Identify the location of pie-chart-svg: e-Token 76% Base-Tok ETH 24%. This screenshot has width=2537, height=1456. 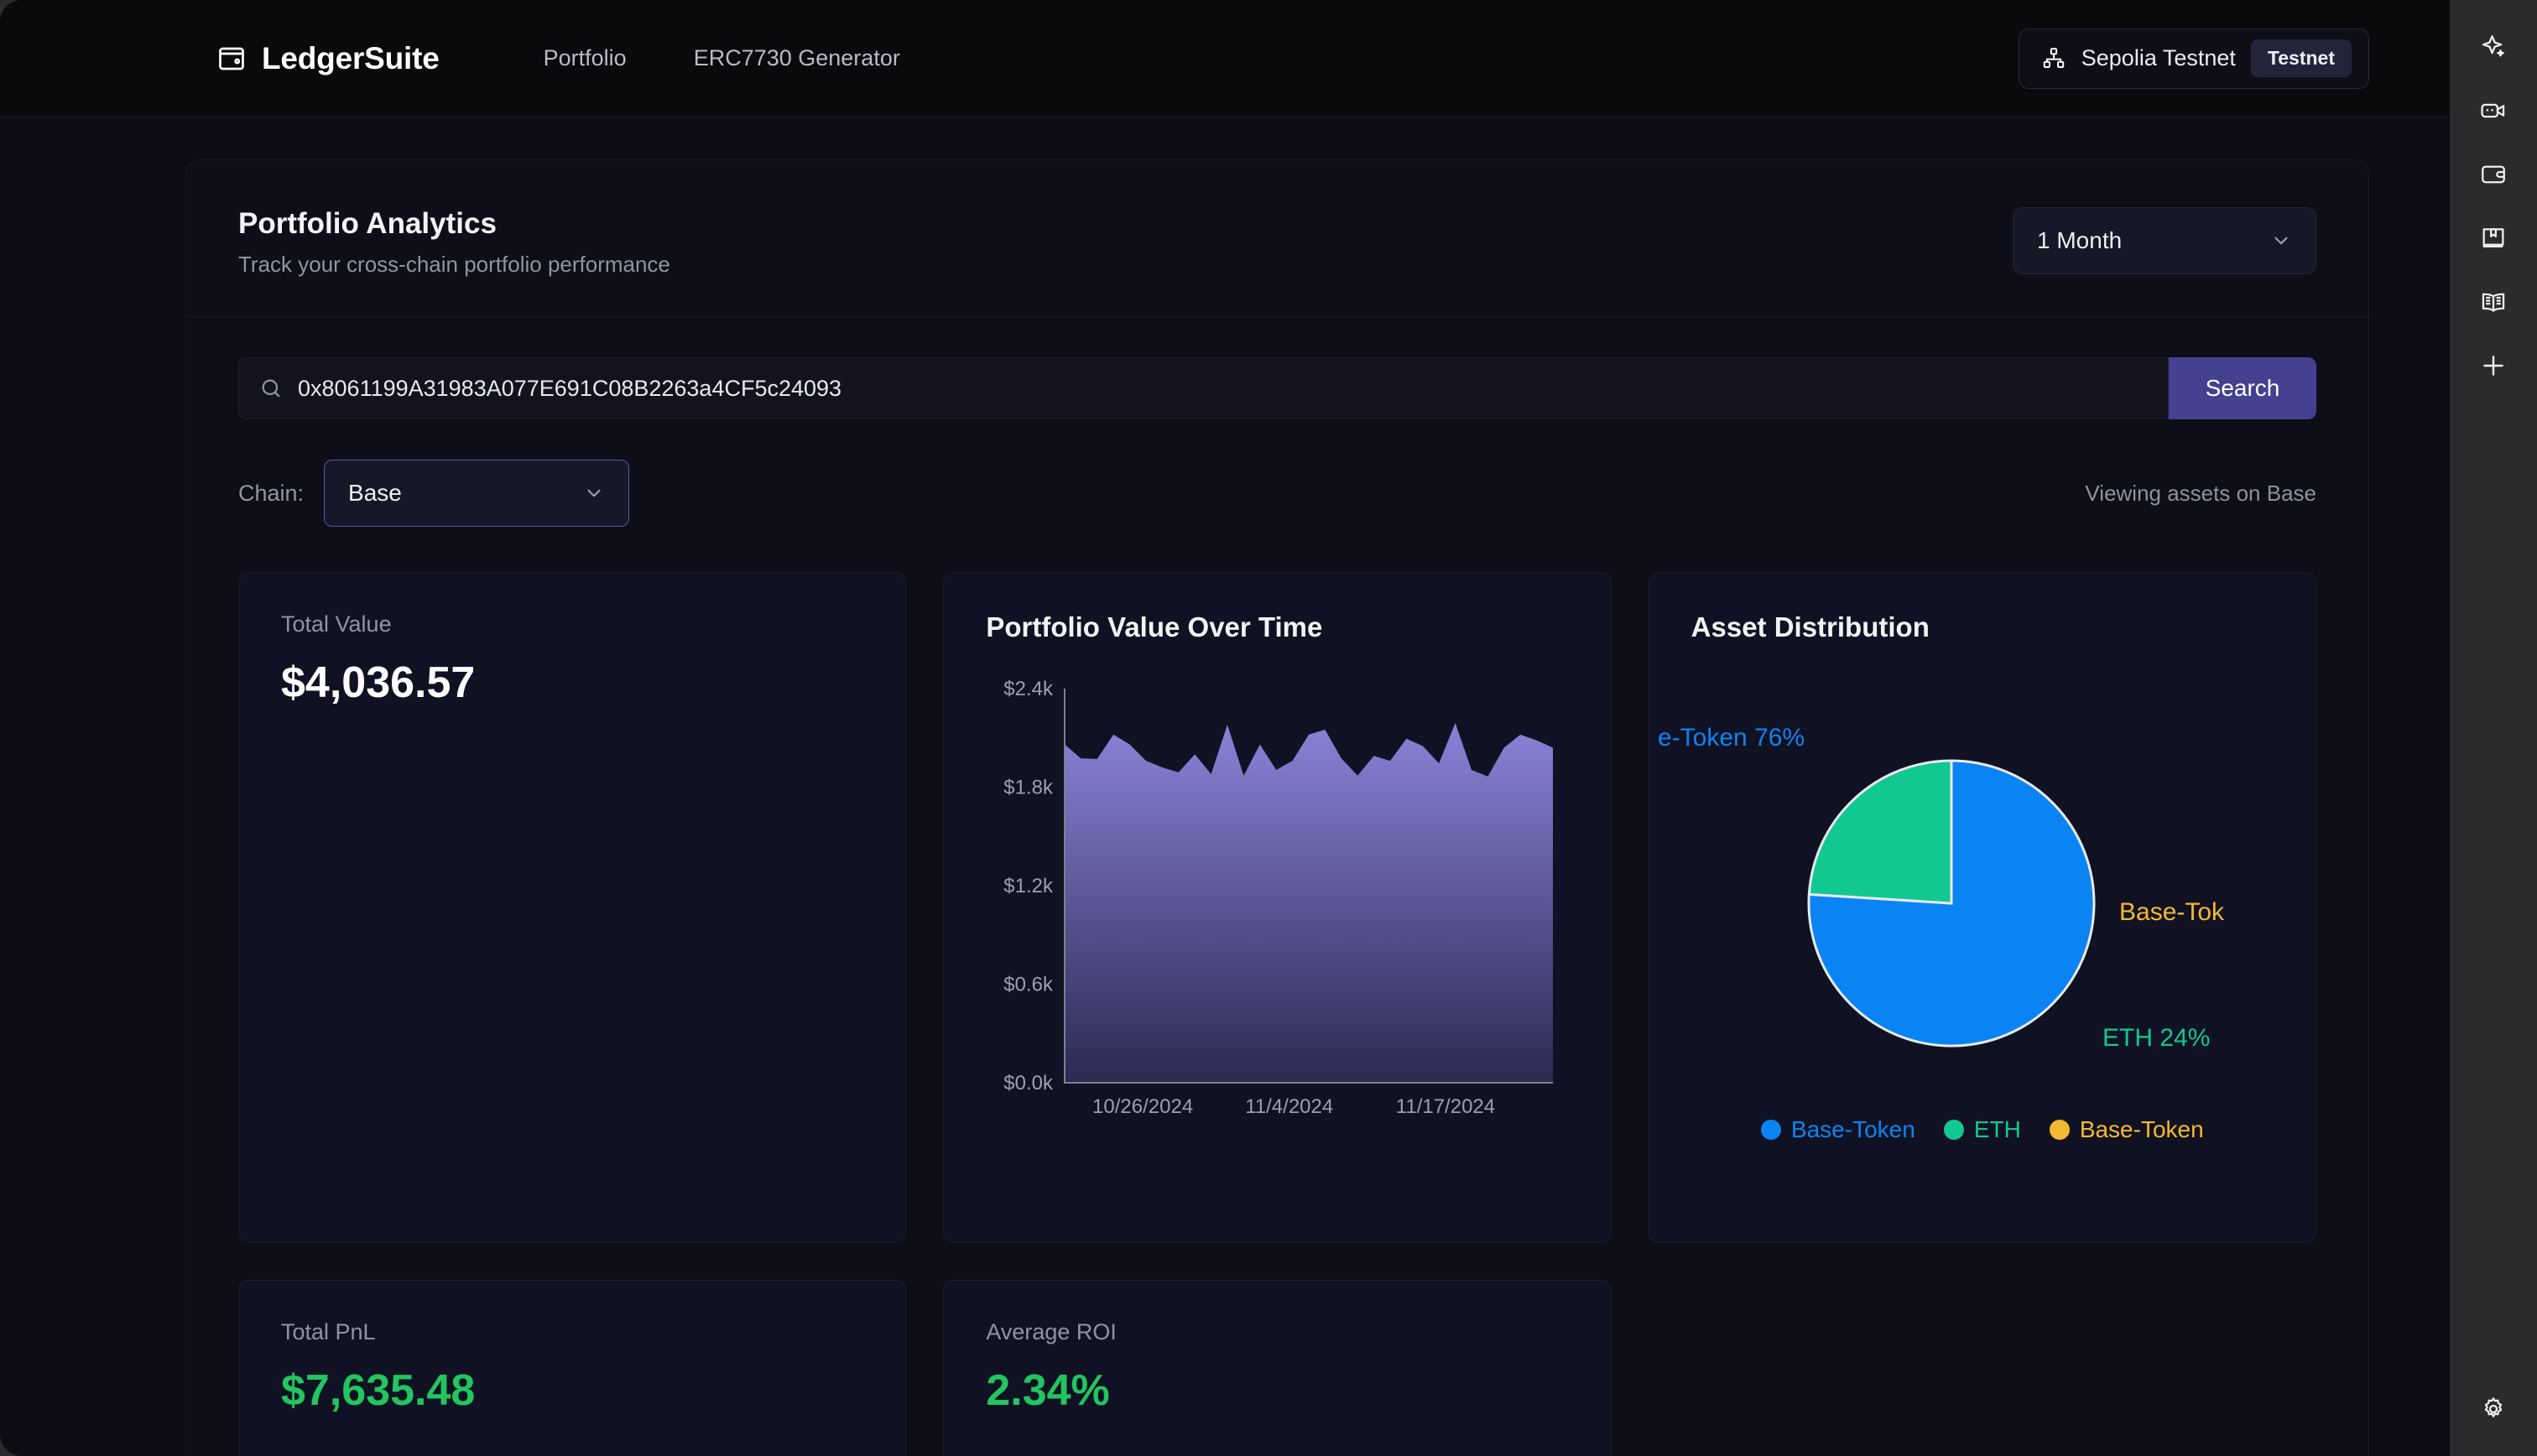
(1941, 888).